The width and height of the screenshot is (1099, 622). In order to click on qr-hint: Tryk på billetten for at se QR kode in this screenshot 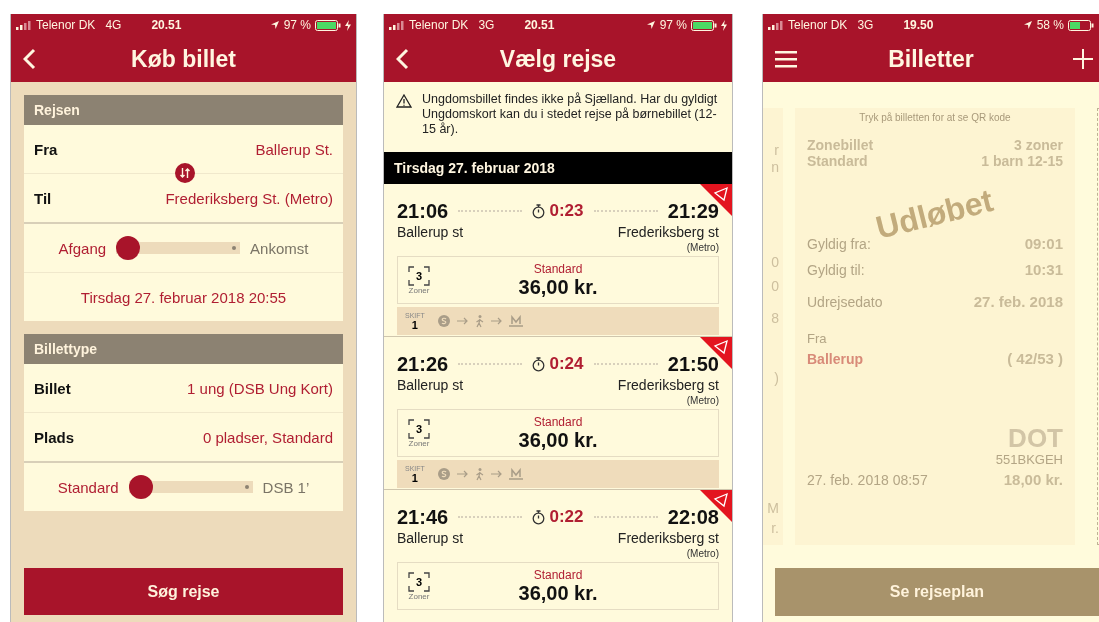, I will do `click(935, 117)`.